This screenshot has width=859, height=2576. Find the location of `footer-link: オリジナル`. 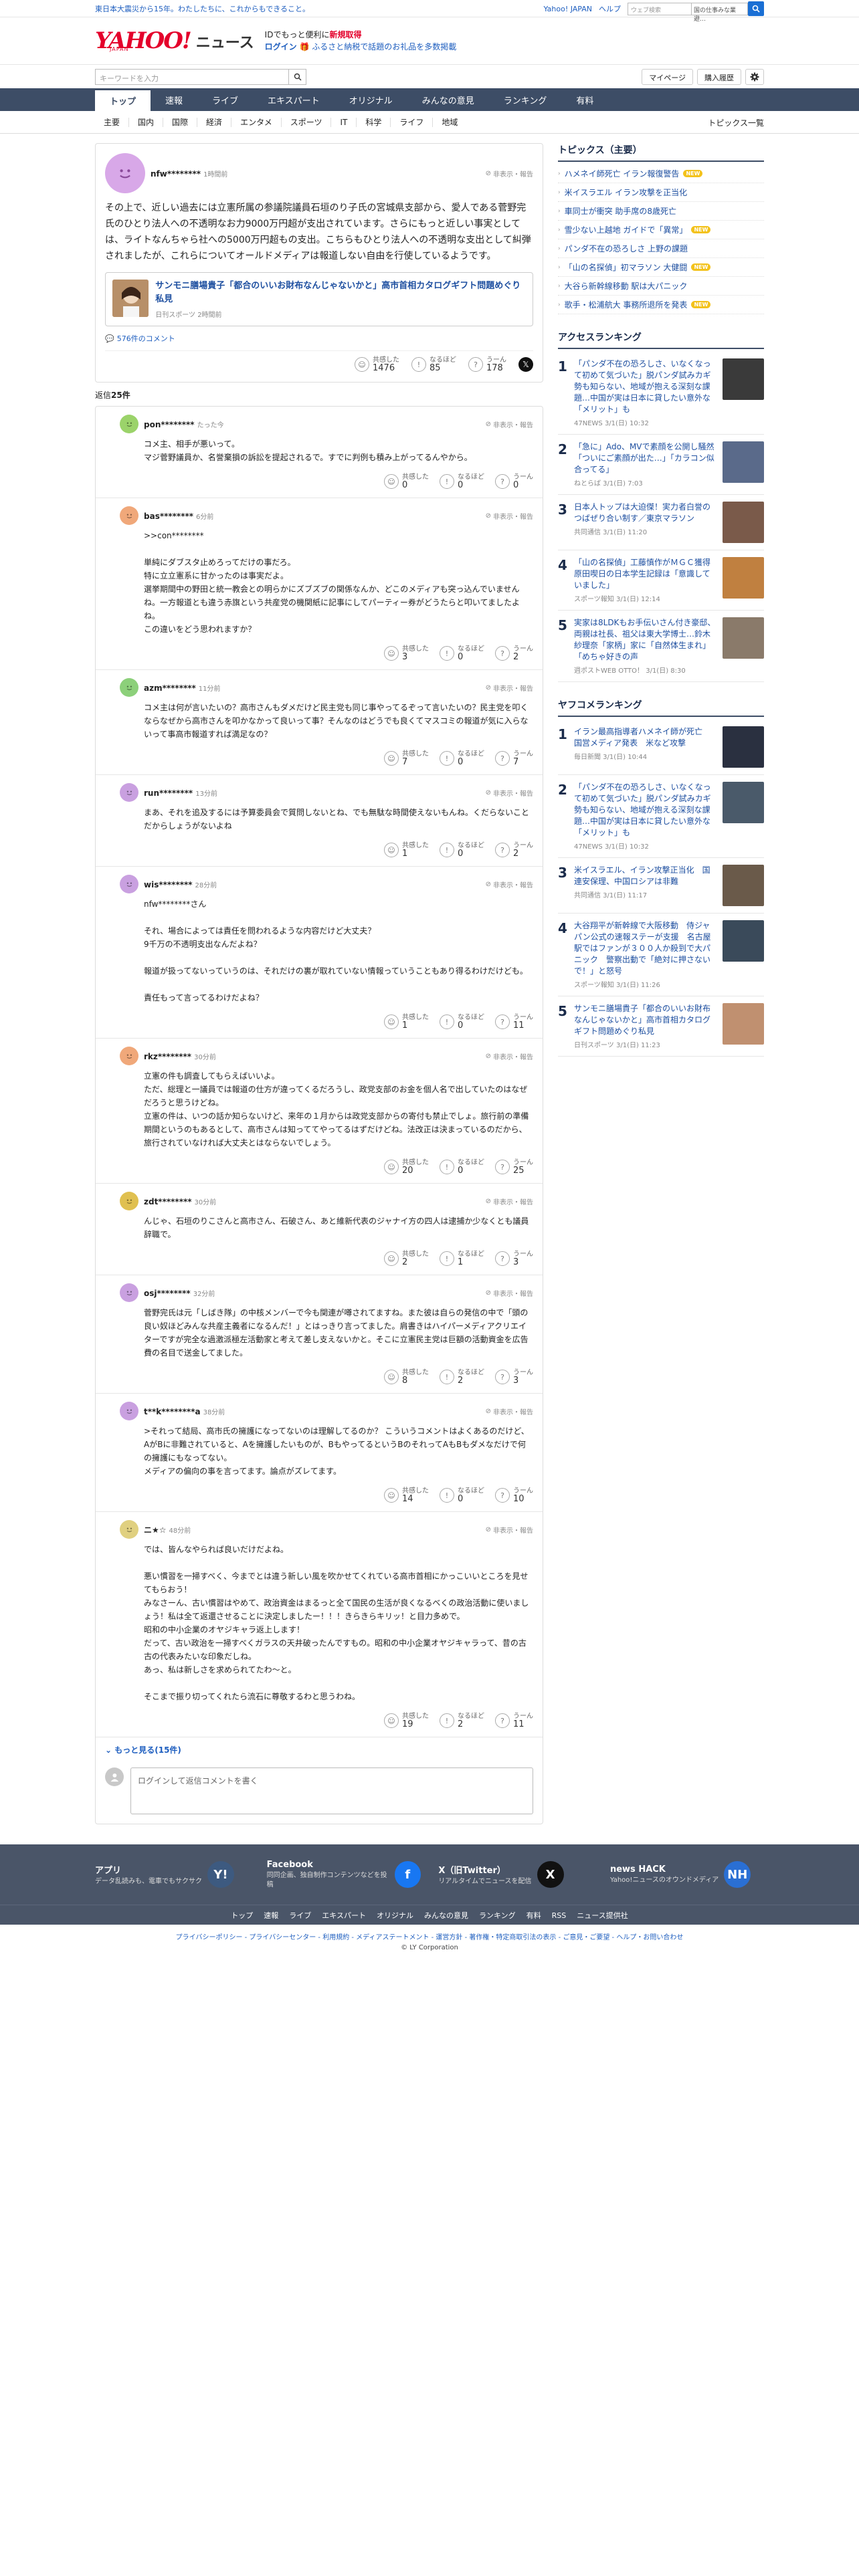

footer-link: オリジナル is located at coordinates (395, 1915).